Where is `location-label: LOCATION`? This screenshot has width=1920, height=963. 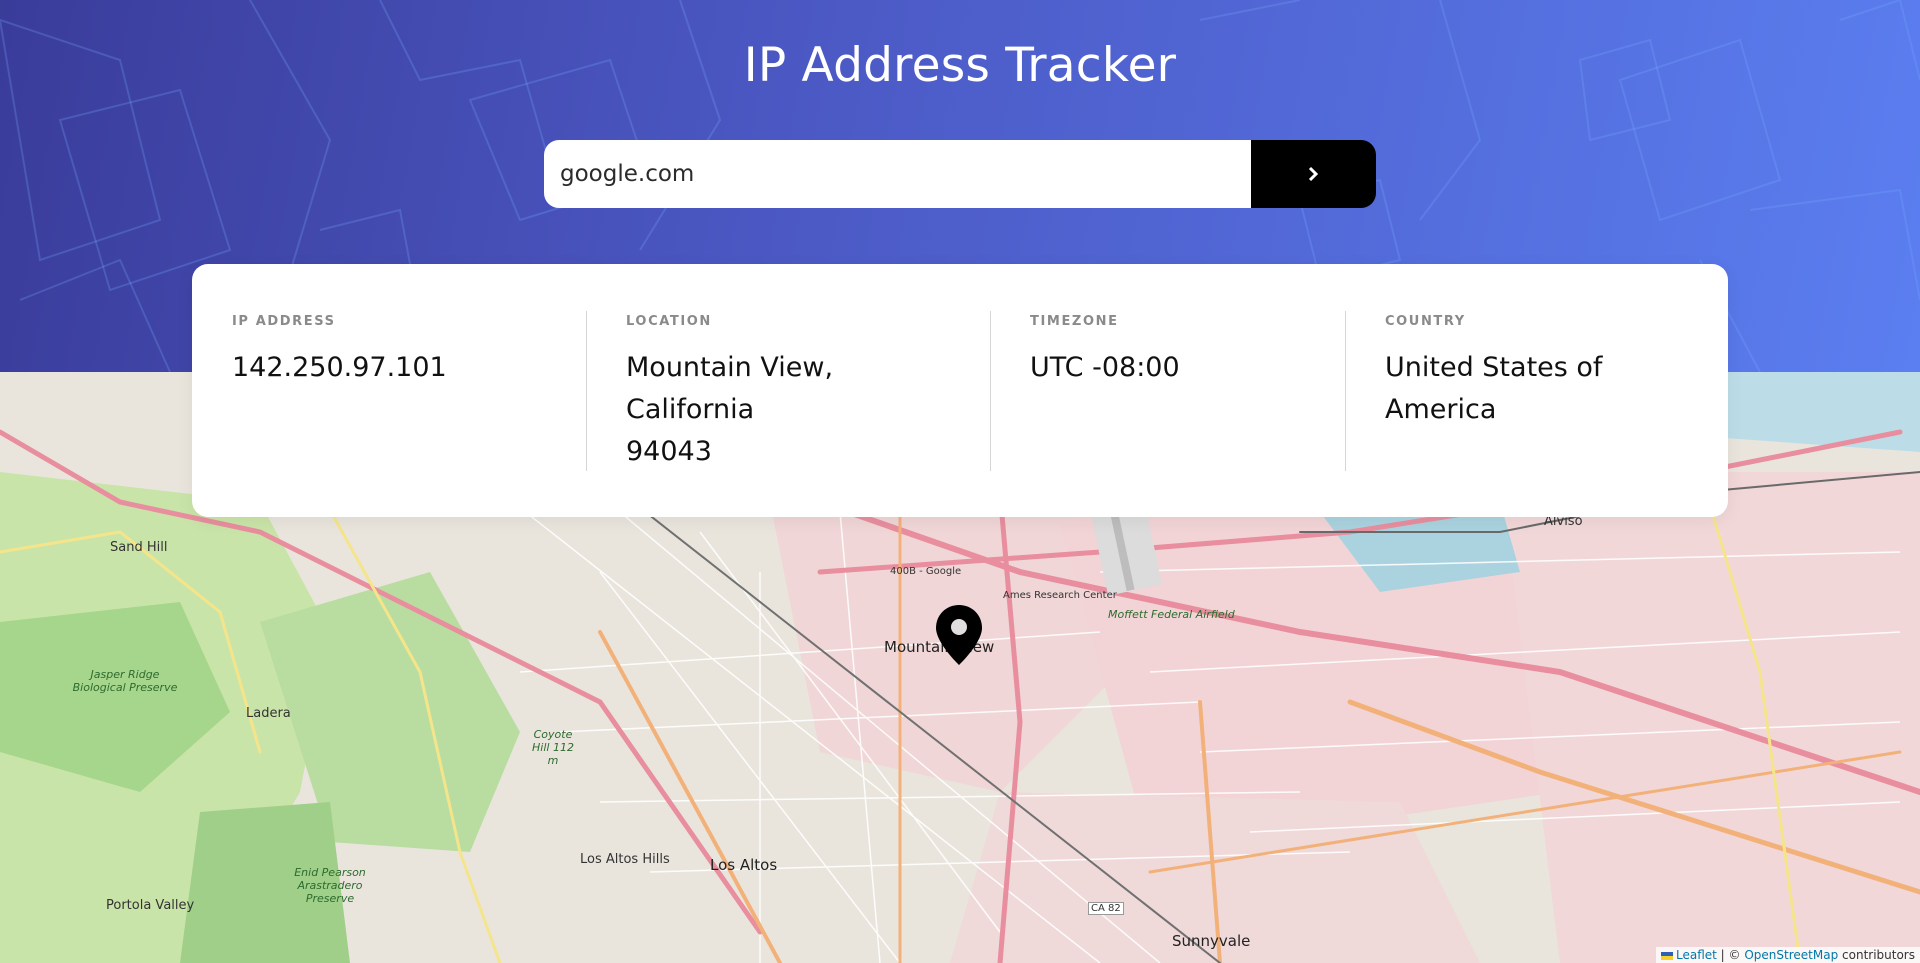
location-label: LOCATION is located at coordinates (669, 321).